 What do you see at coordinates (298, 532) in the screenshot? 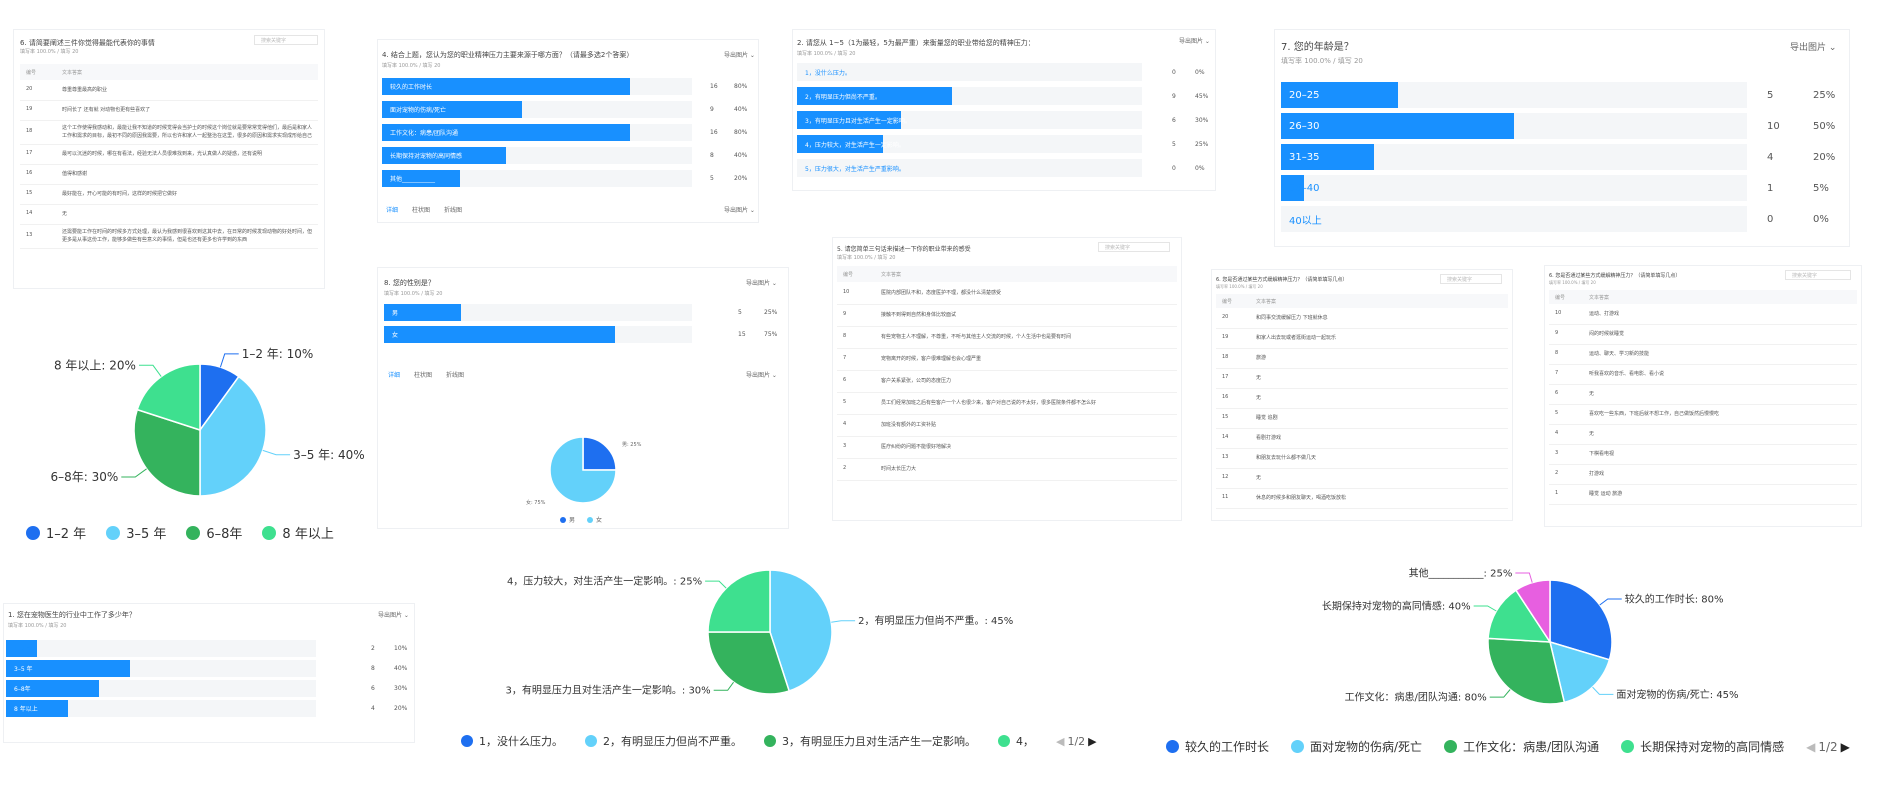
I see `legend-item: 8 年以上` at bounding box center [298, 532].